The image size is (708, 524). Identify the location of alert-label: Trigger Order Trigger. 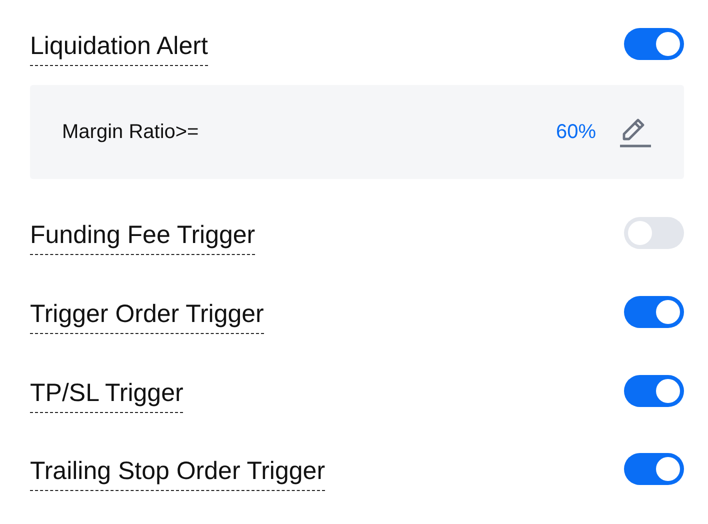
(147, 317).